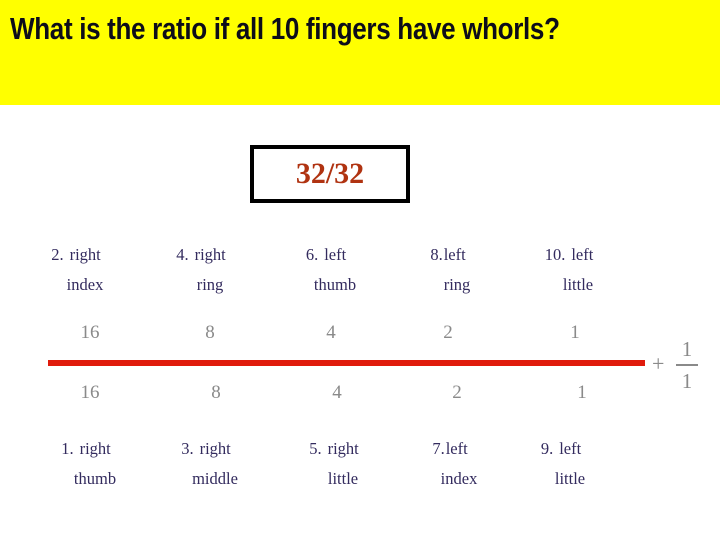 Image resolution: width=720 pixels, height=540 pixels. I want to click on ratio-box: 32/32, so click(330, 174).